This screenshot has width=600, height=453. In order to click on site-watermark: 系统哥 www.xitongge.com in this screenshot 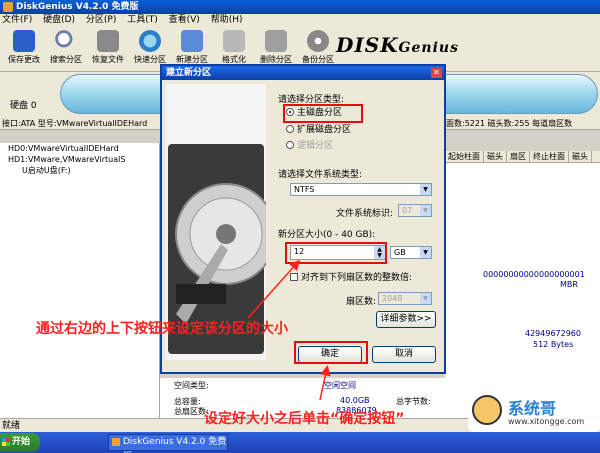, I will do `click(534, 412)`.